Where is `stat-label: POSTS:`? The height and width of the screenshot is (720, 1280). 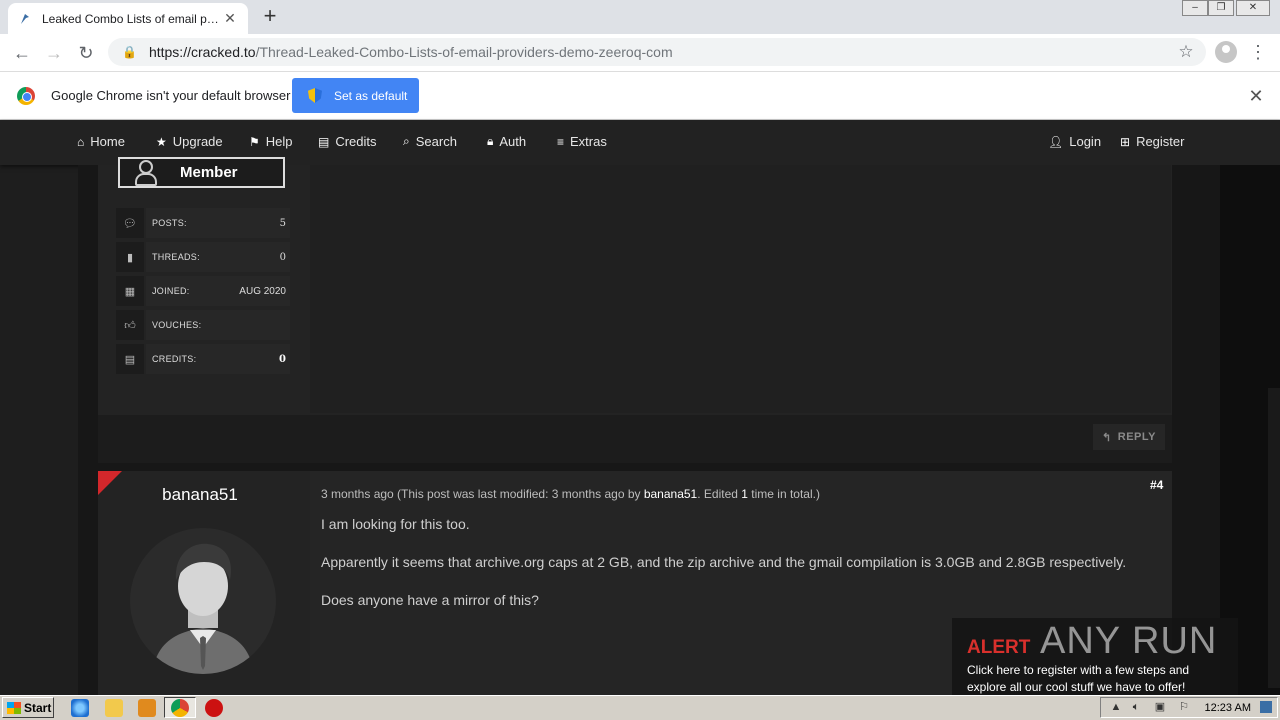 stat-label: POSTS: is located at coordinates (169, 223).